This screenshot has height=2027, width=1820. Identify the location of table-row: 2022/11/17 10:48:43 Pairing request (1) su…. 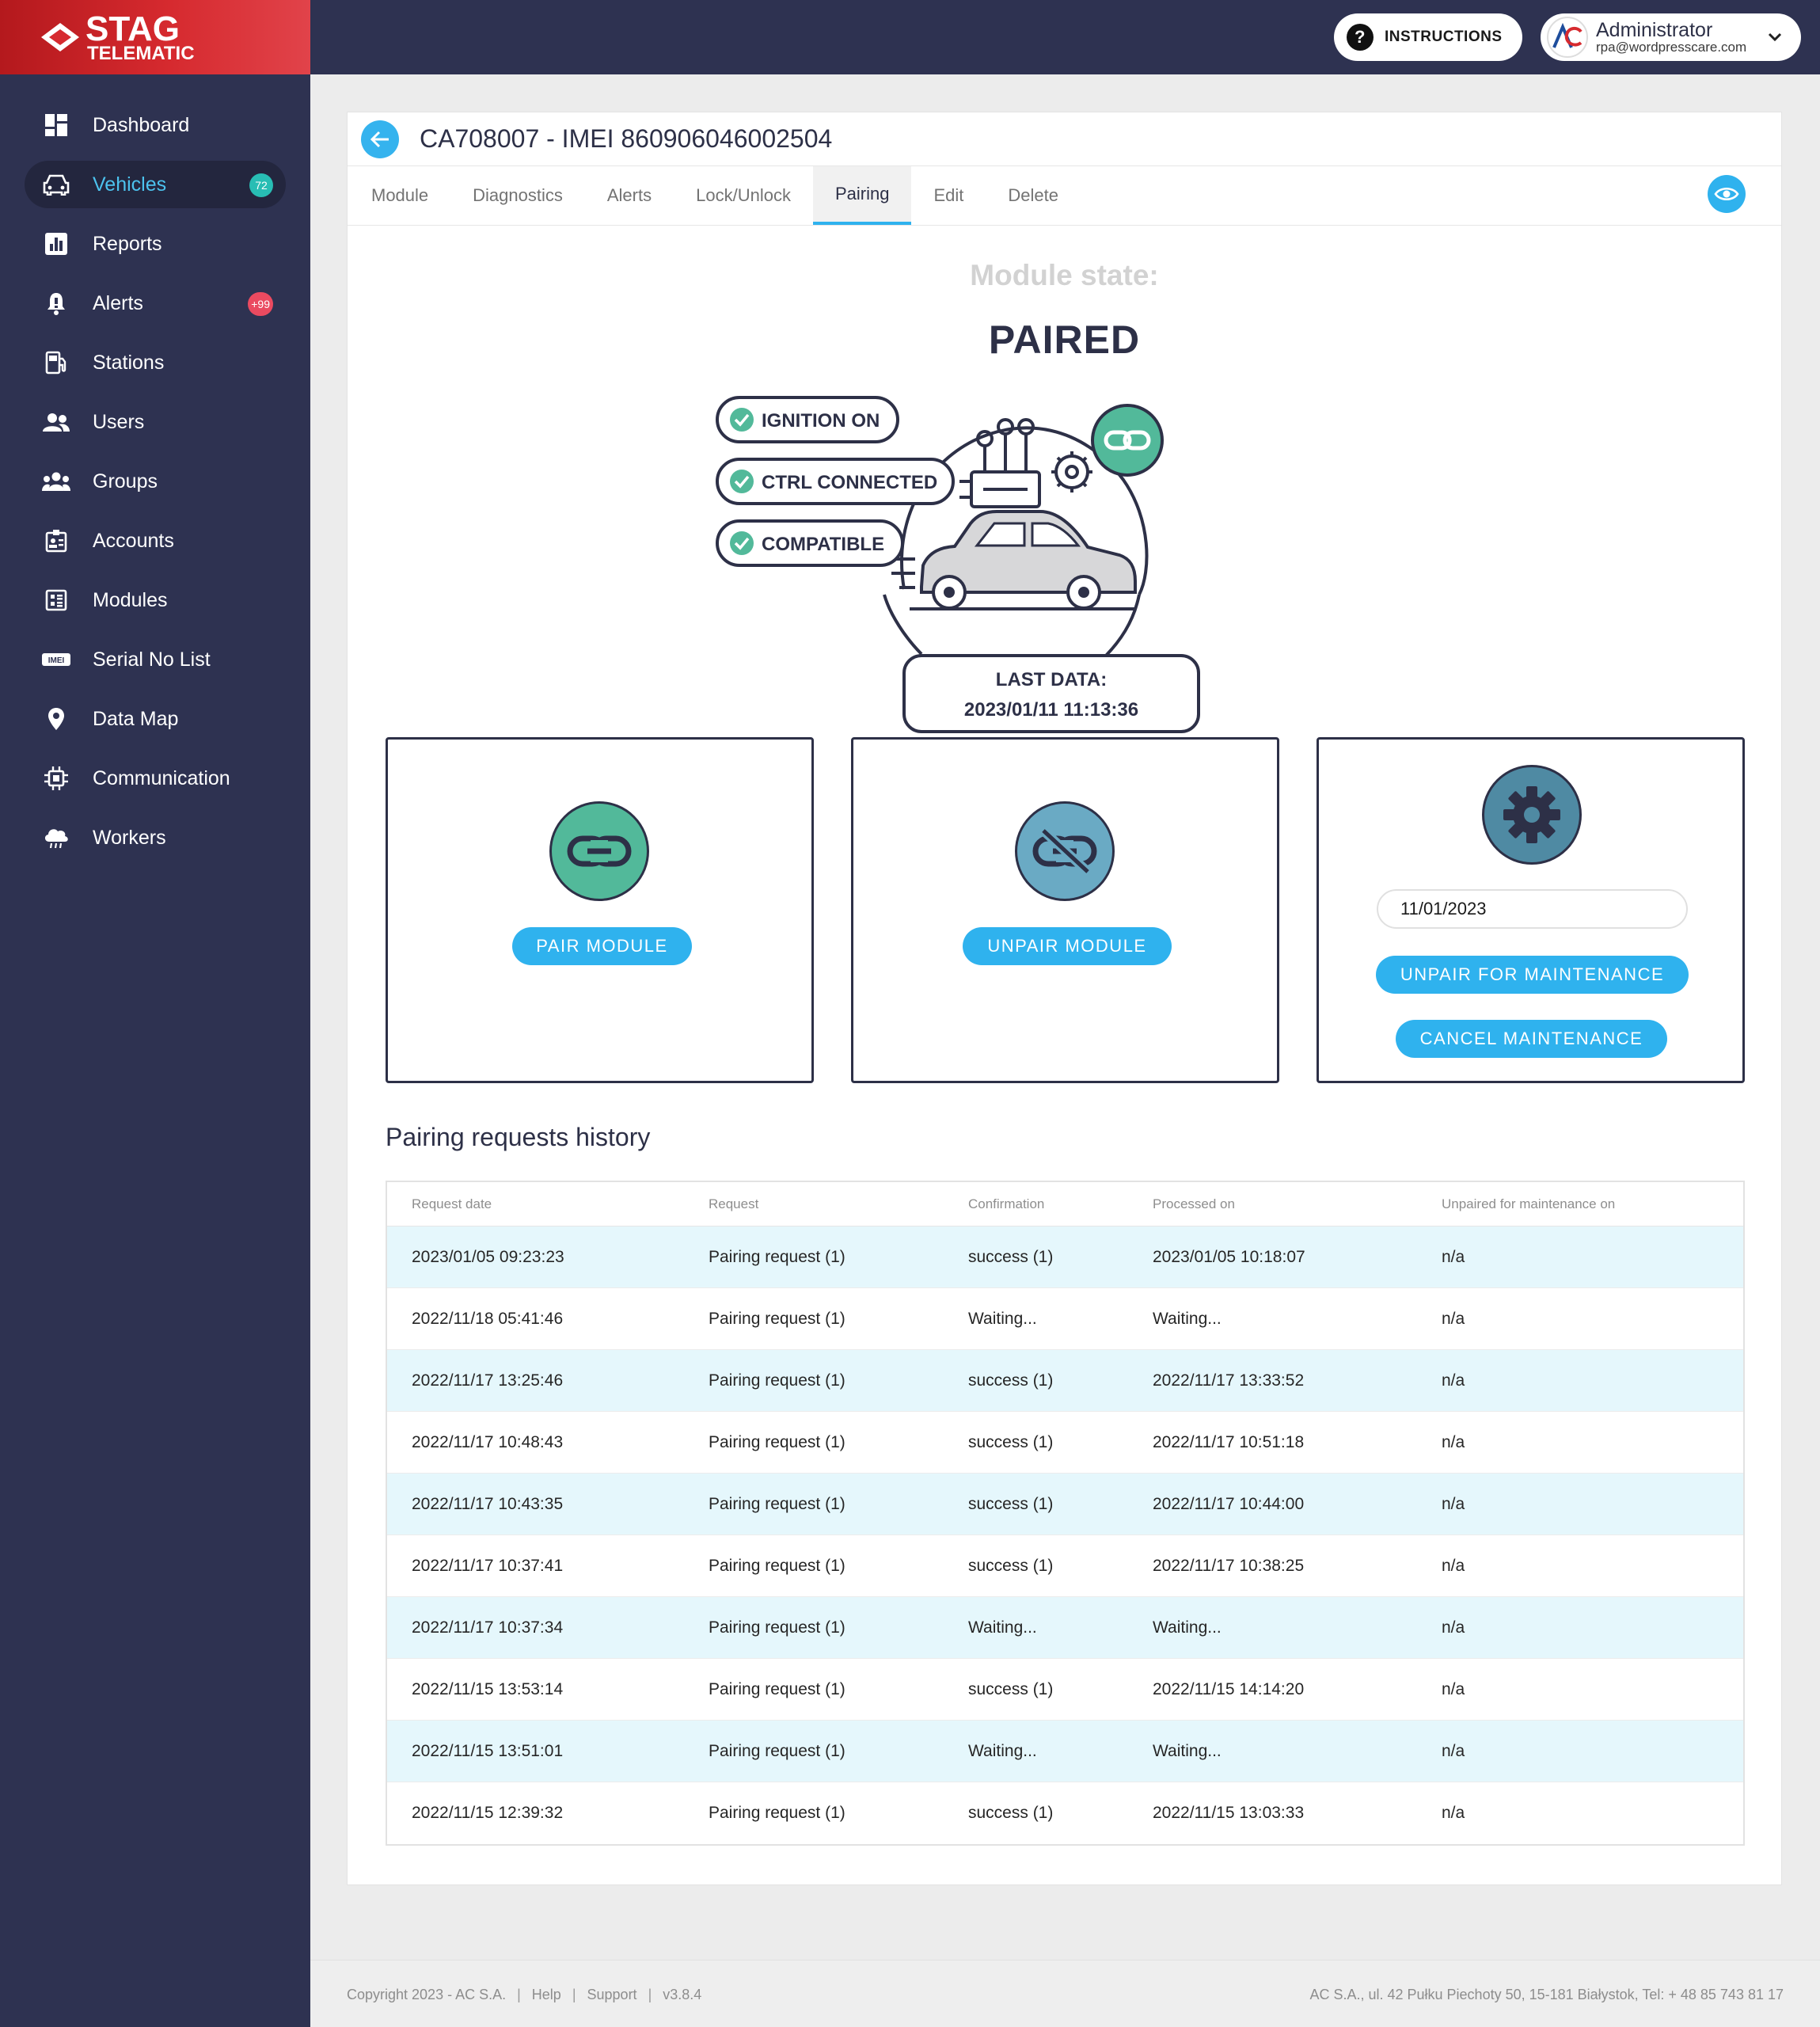
(1065, 1443).